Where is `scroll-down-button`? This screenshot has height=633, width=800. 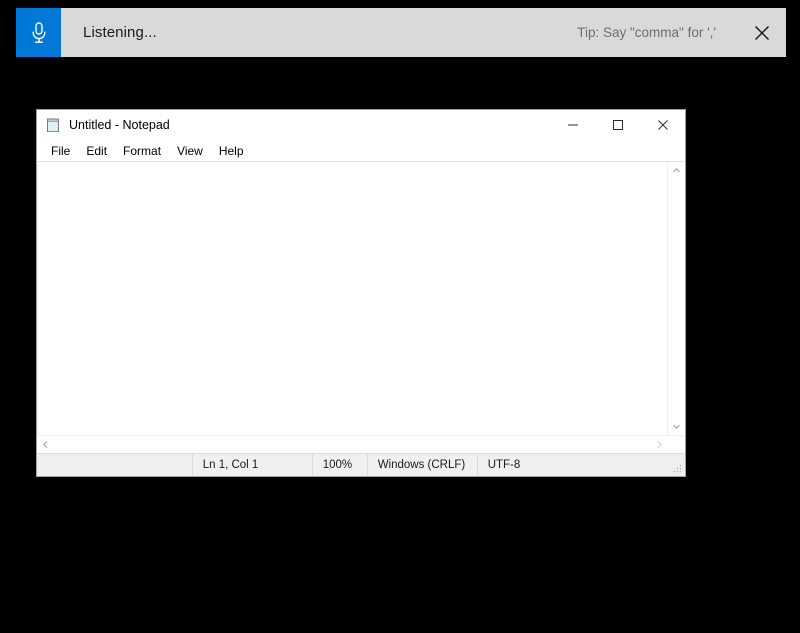
scroll-down-button is located at coordinates (676, 426).